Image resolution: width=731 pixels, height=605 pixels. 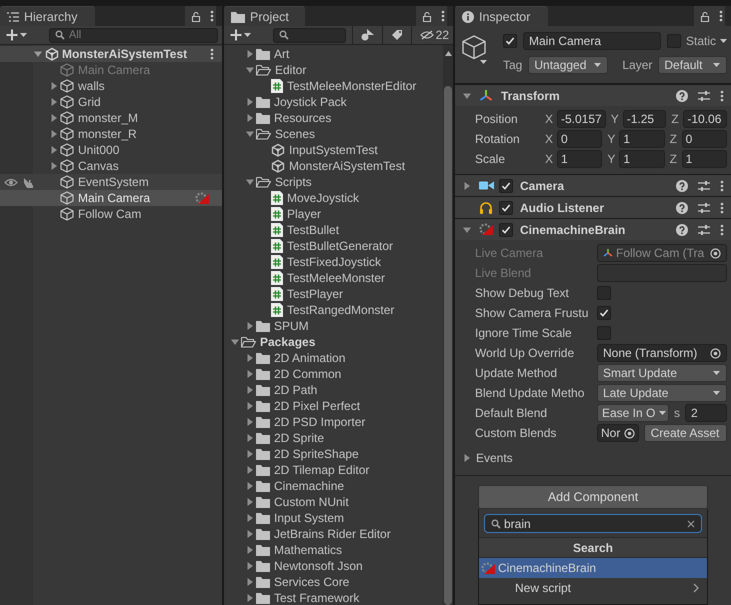 I want to click on project-item: 2D SpriteShape, so click(x=333, y=454).